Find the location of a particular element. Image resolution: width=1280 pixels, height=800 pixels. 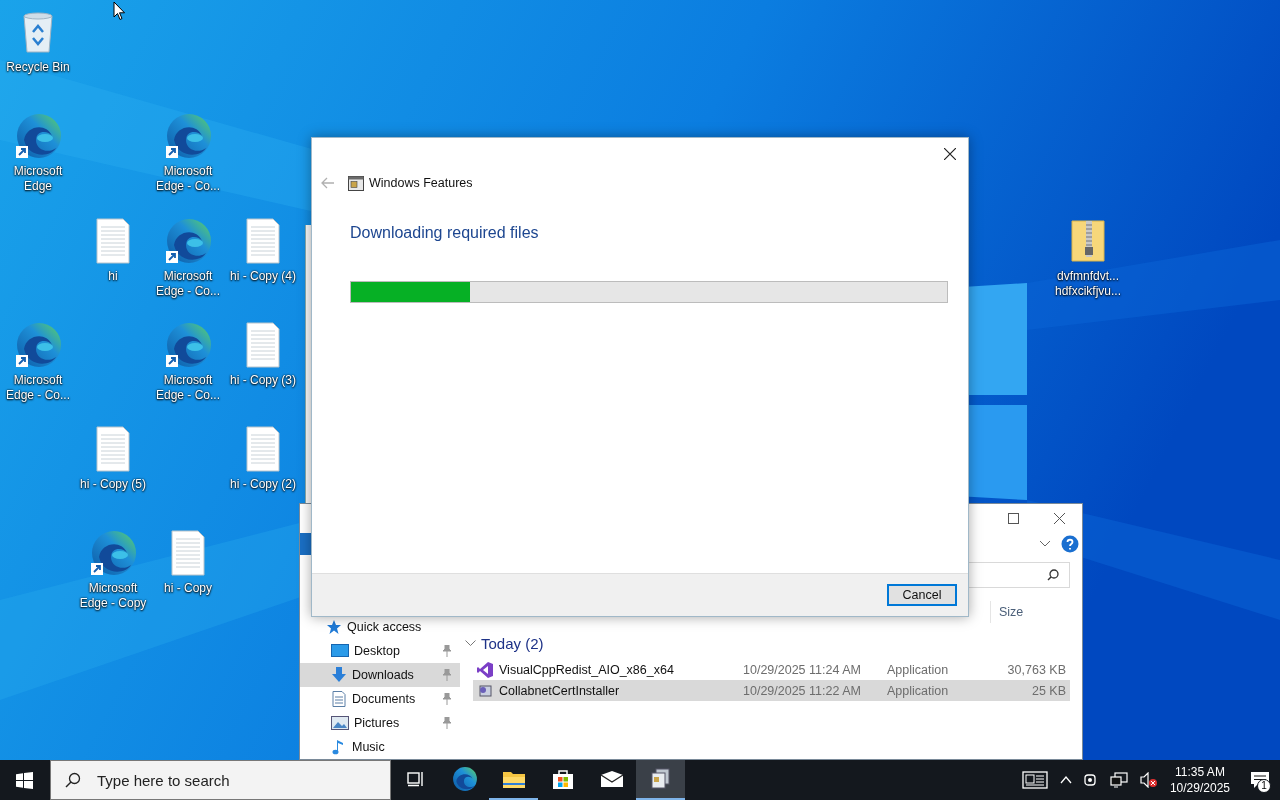

clock-time: 11:35 AM is located at coordinates (1200, 772).